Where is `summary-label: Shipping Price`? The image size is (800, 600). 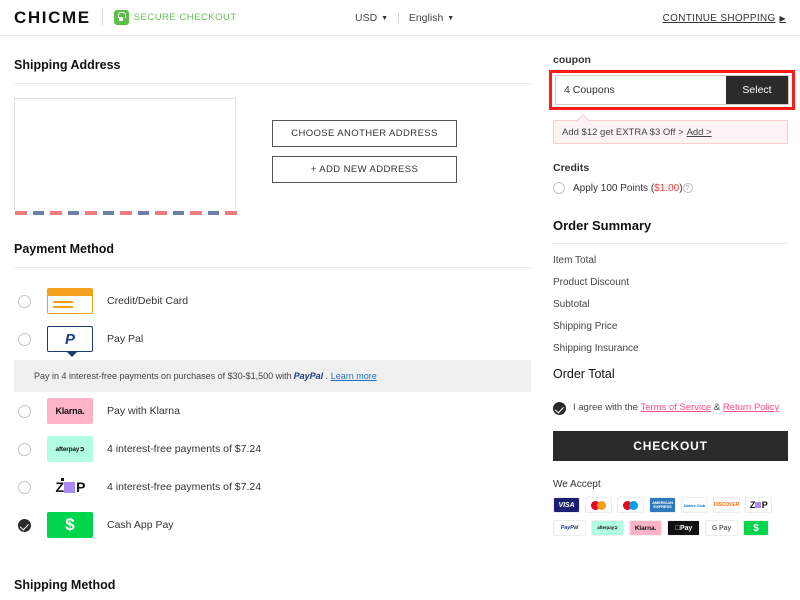 summary-label: Shipping Price is located at coordinates (585, 326).